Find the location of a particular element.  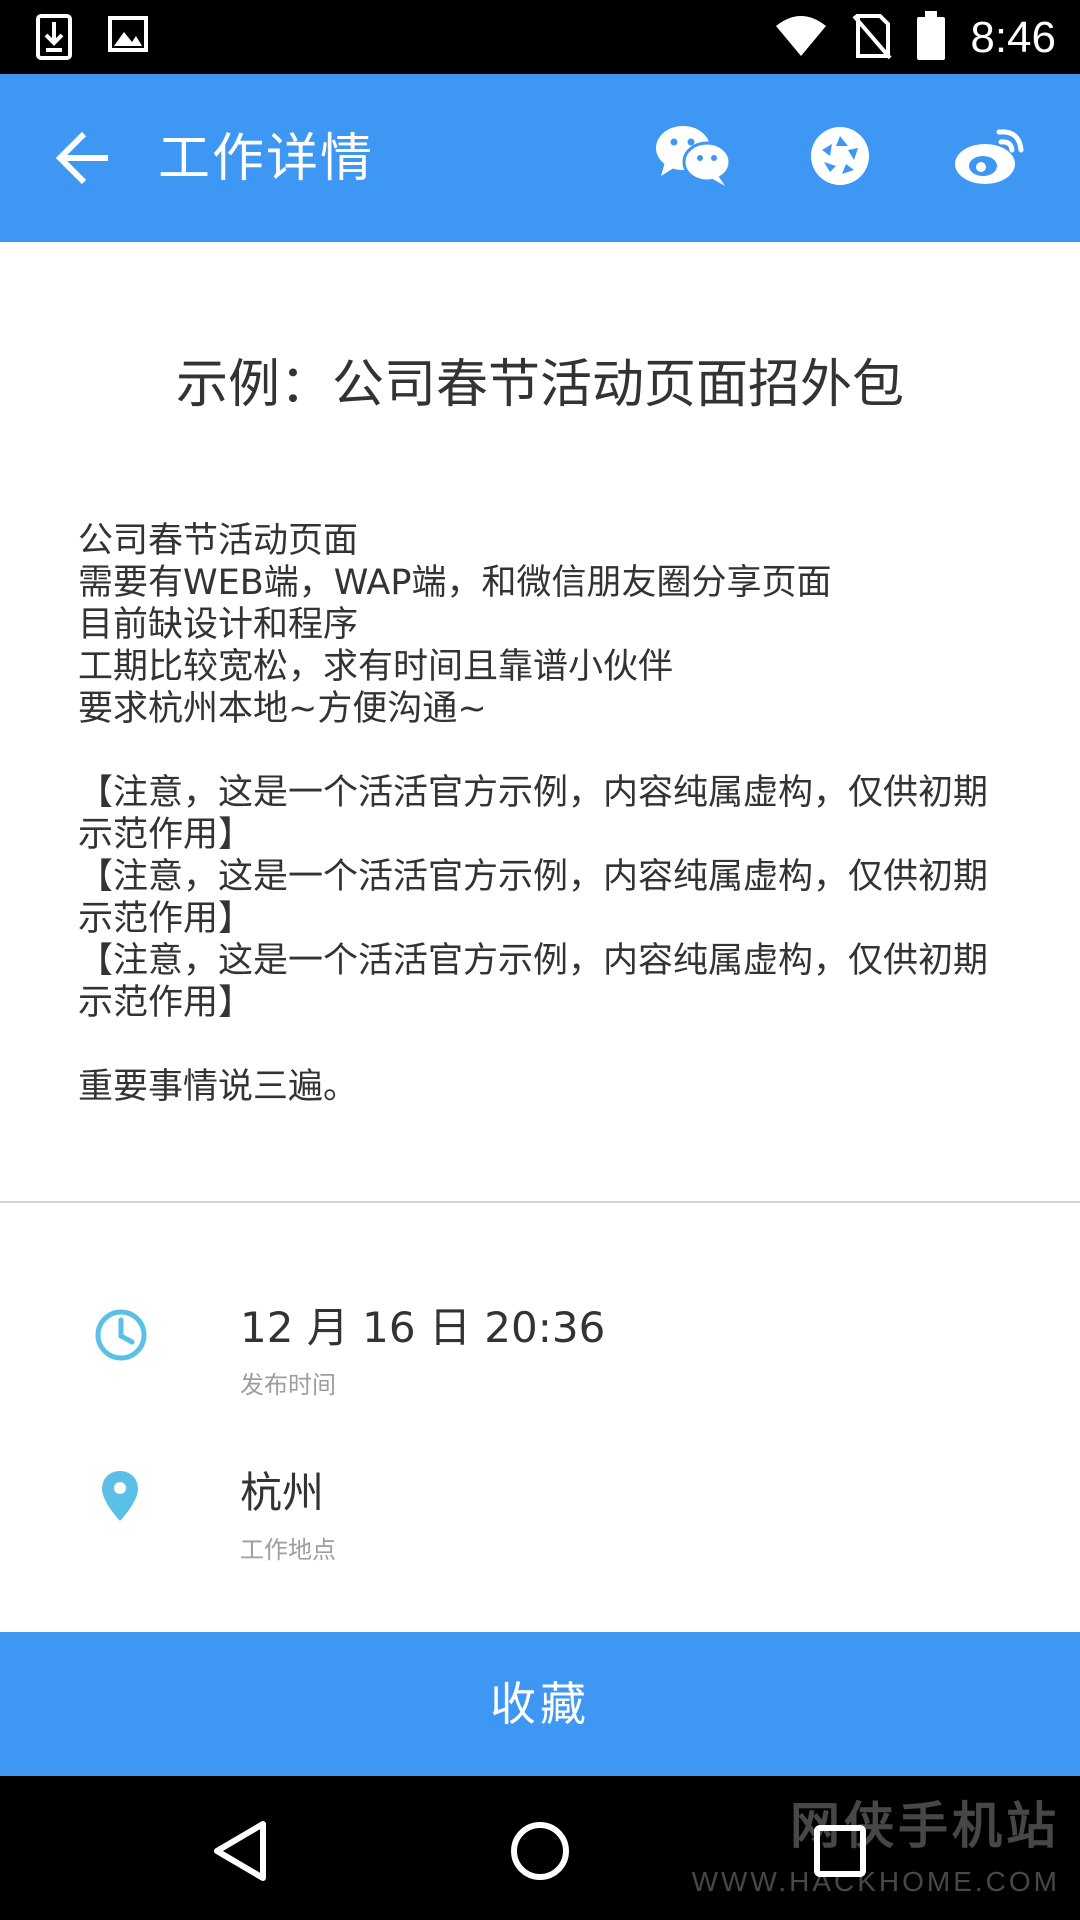

clock-icon is located at coordinates (121, 1335).